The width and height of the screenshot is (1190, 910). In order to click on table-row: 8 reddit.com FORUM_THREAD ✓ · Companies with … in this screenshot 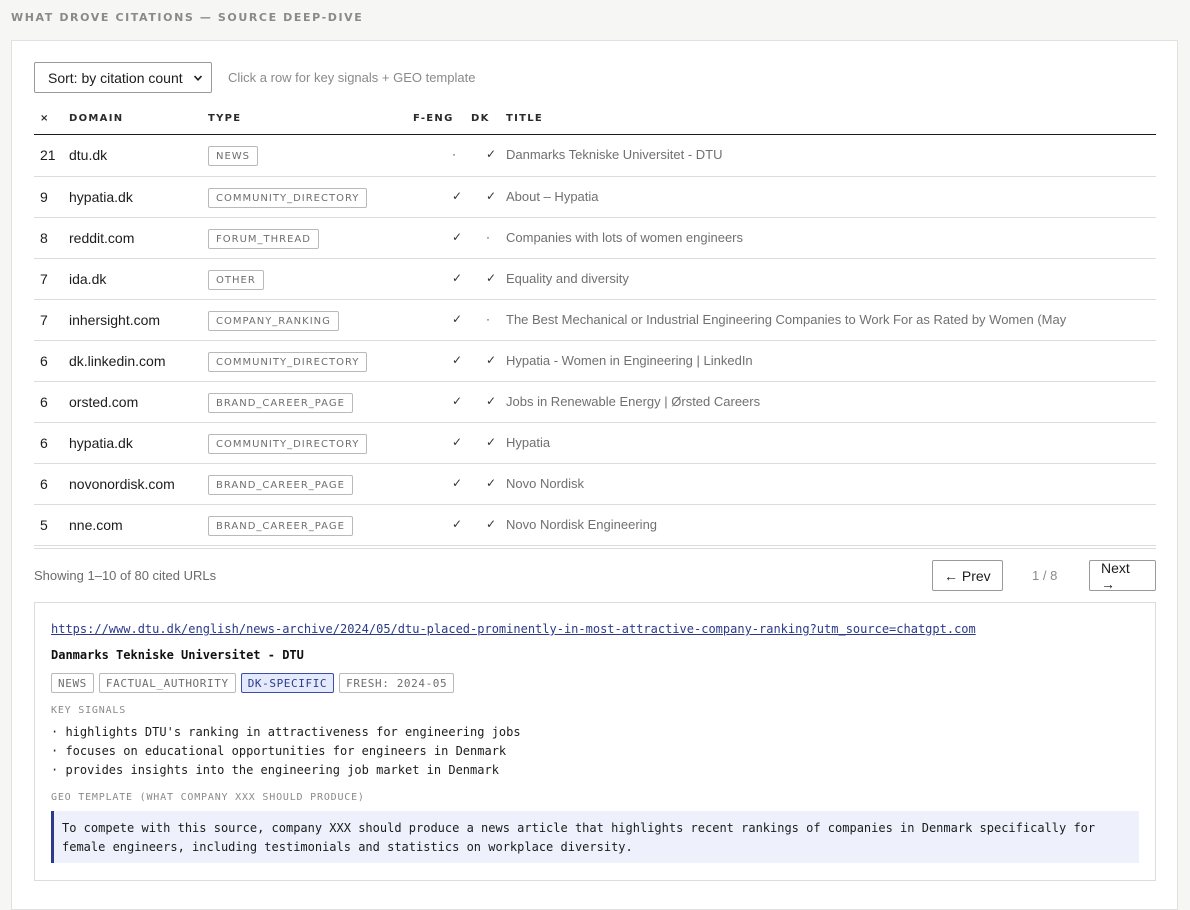, I will do `click(595, 238)`.